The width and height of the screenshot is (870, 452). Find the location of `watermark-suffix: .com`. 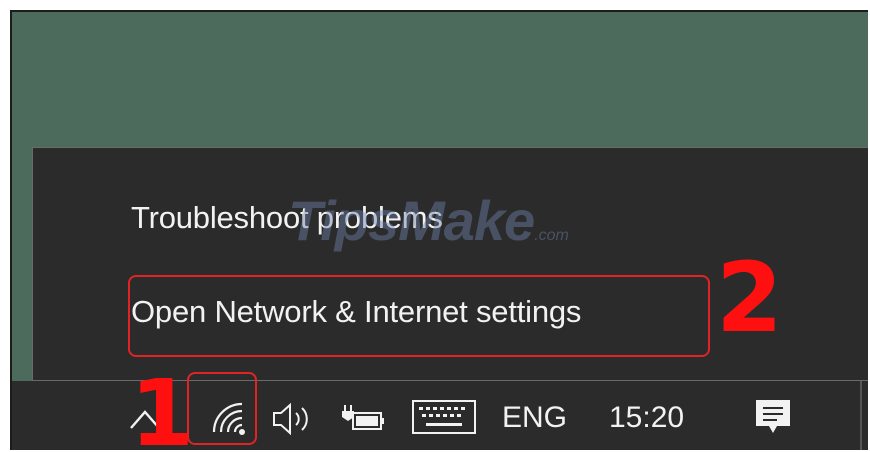

watermark-suffix: .com is located at coordinates (551, 235).